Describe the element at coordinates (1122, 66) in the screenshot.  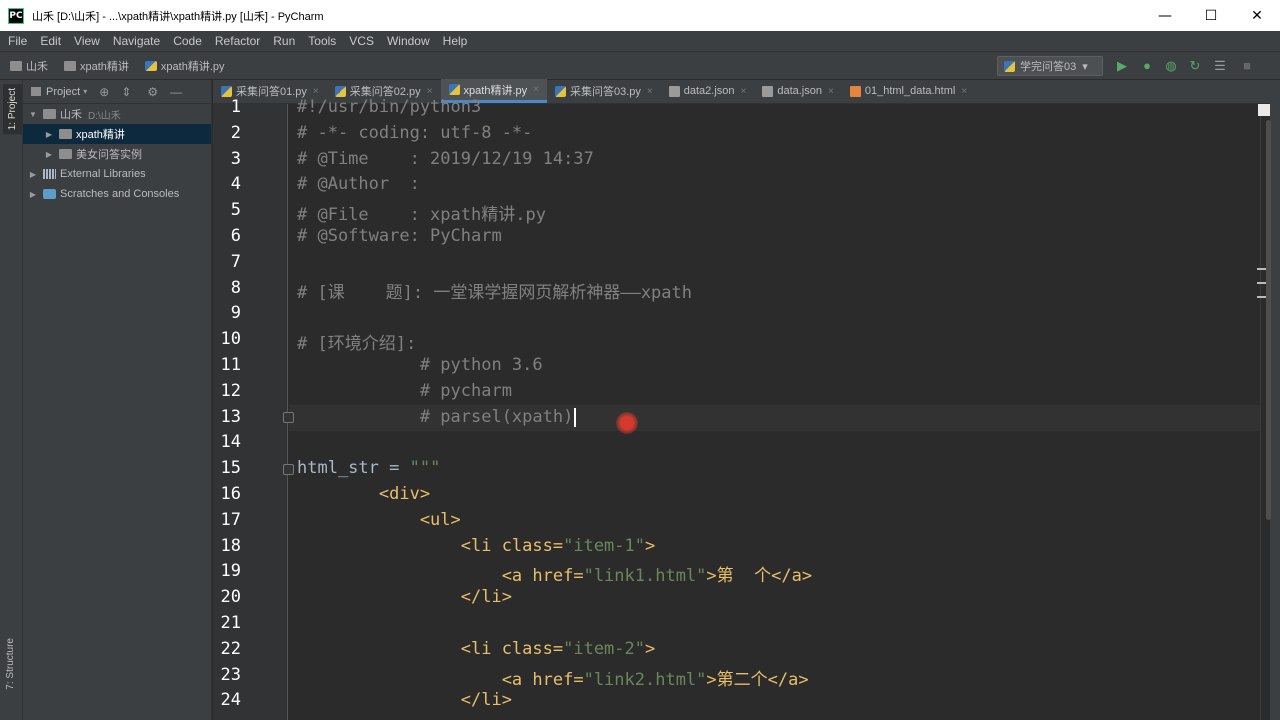
I see `run-icon: ▶` at that location.